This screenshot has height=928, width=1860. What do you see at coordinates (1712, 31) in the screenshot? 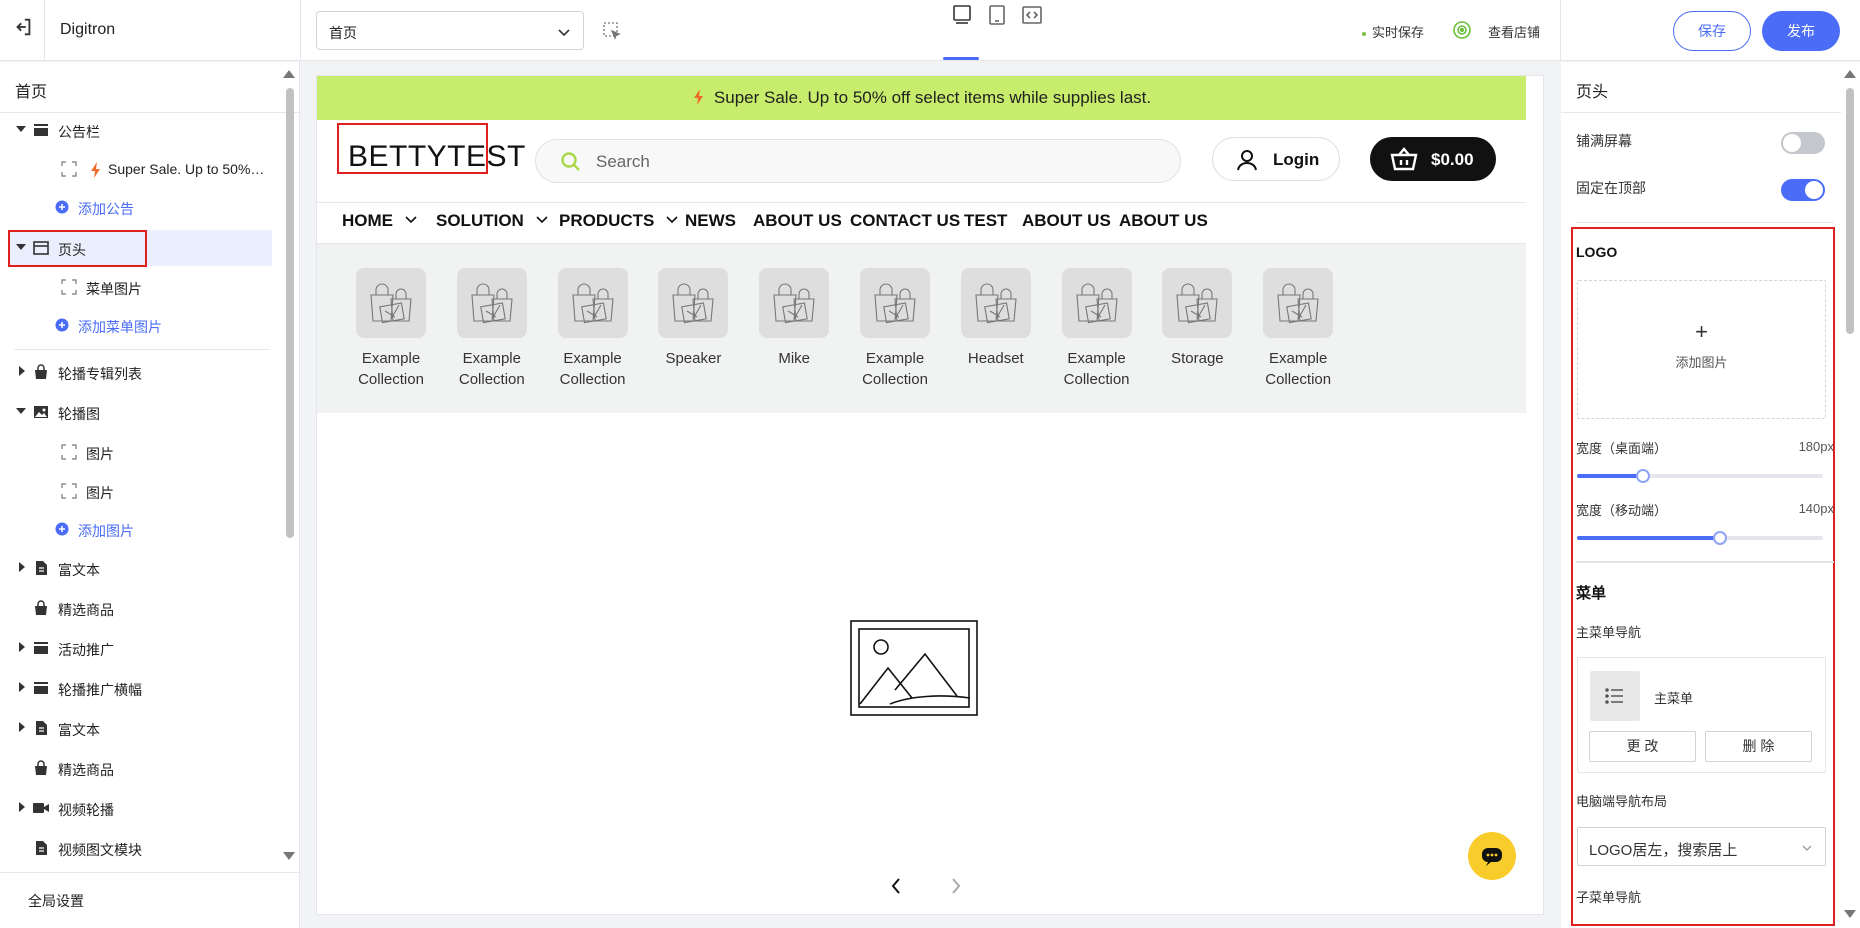
I see `save-button: 保存` at bounding box center [1712, 31].